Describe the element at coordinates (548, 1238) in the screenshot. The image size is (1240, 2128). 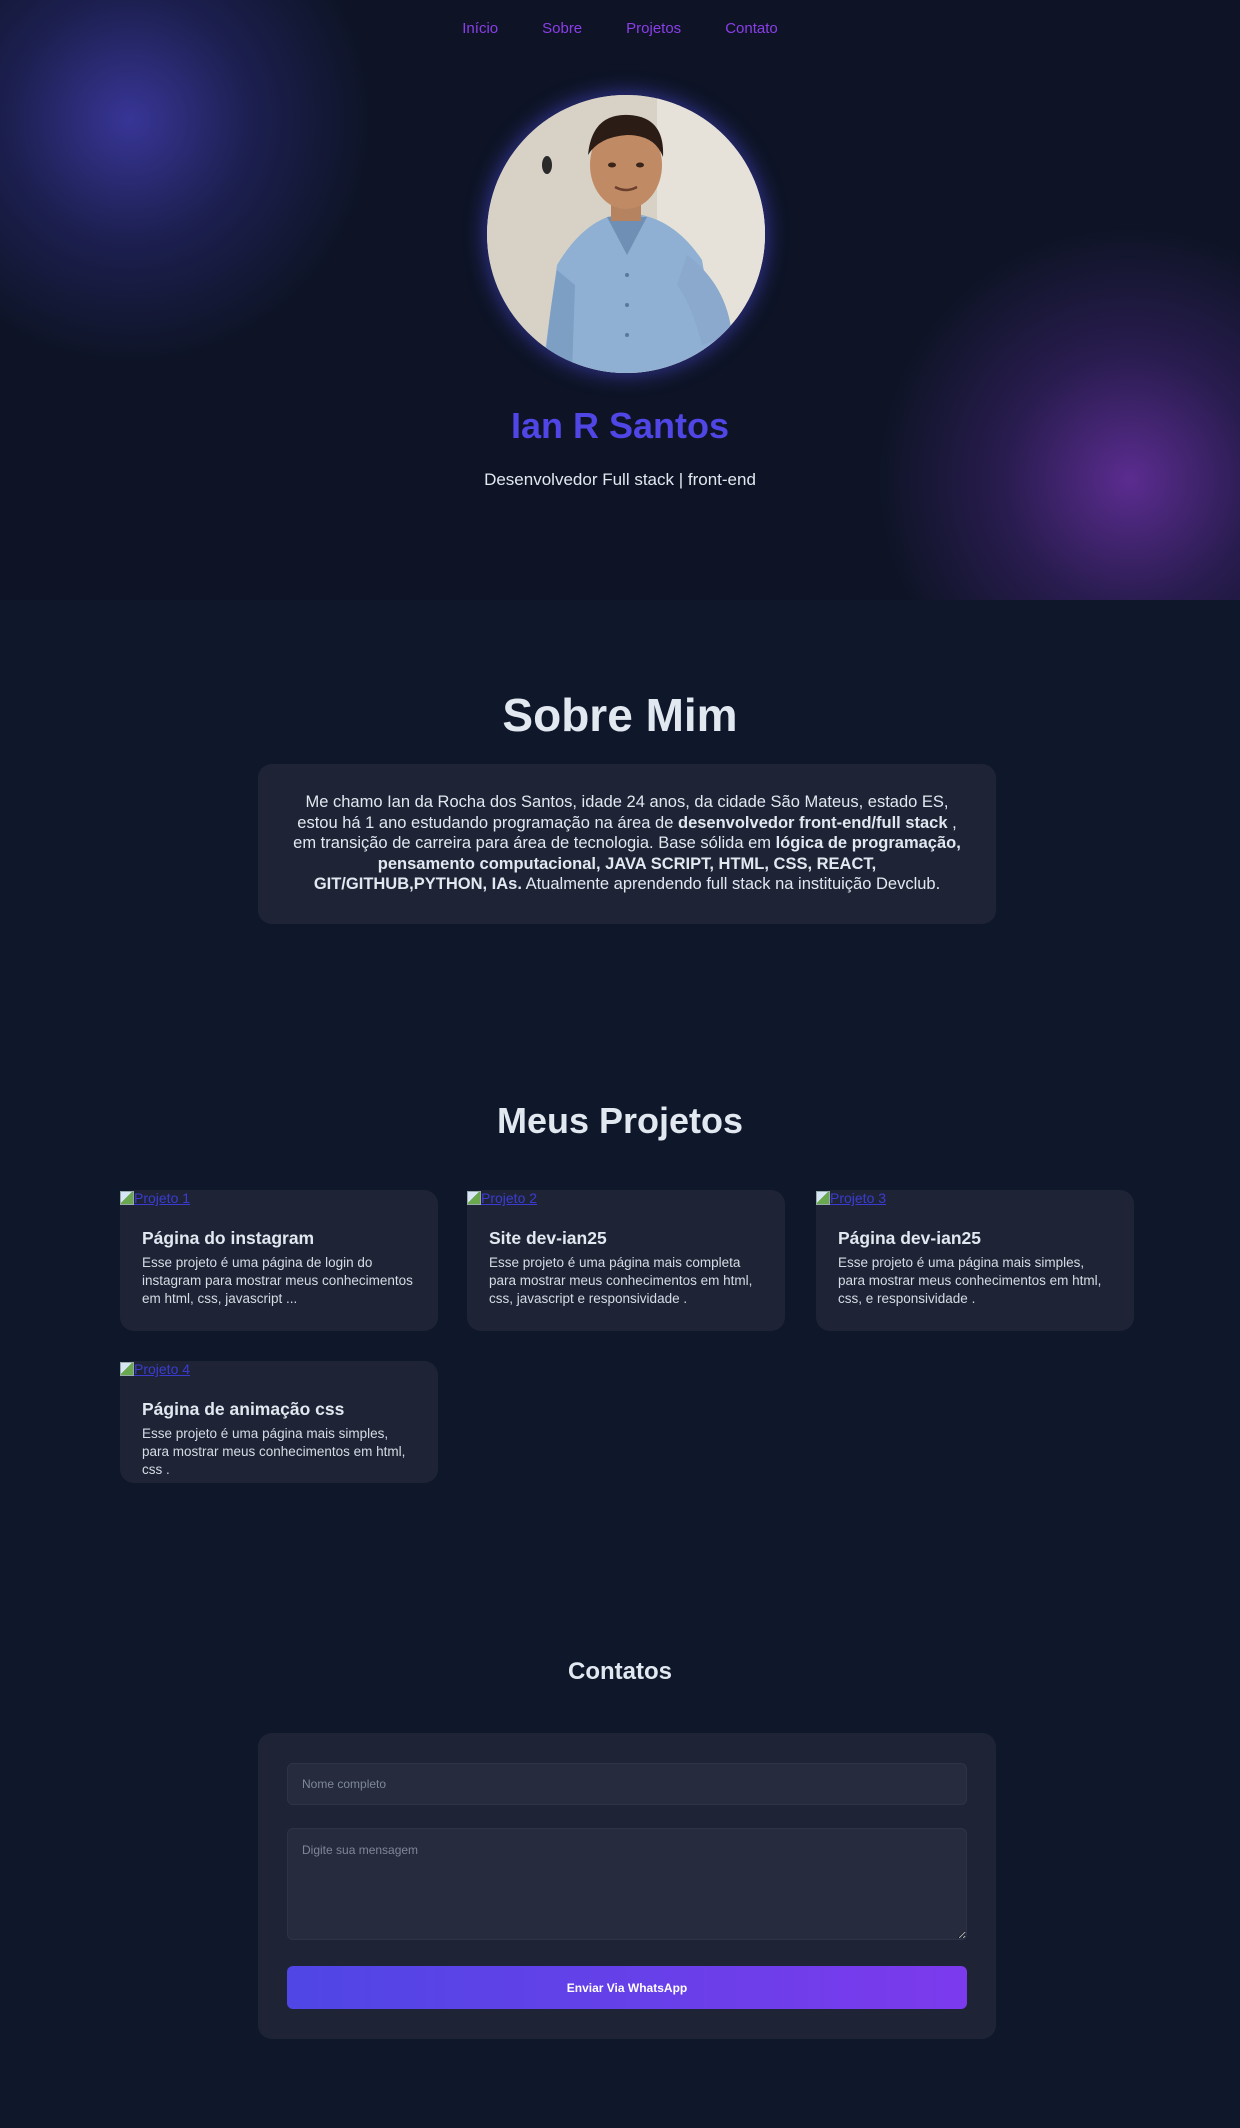
I see `project-name: Site dev-ian25` at that location.